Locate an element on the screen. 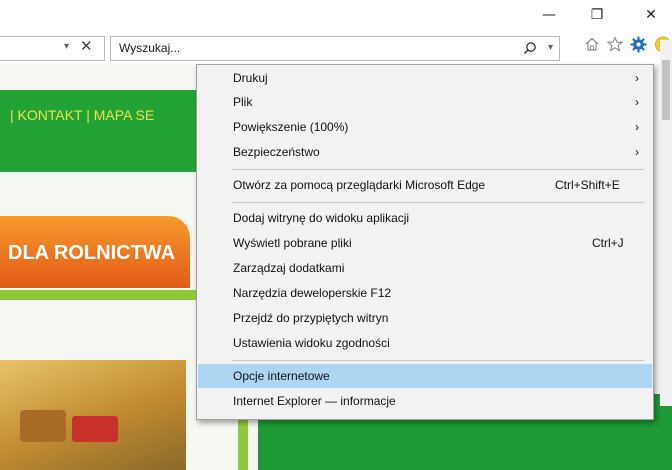 The width and height of the screenshot is (672, 470). navigation-bar: ▾ ✕ Wyszukaj... ▾ is located at coordinates (336, 47).